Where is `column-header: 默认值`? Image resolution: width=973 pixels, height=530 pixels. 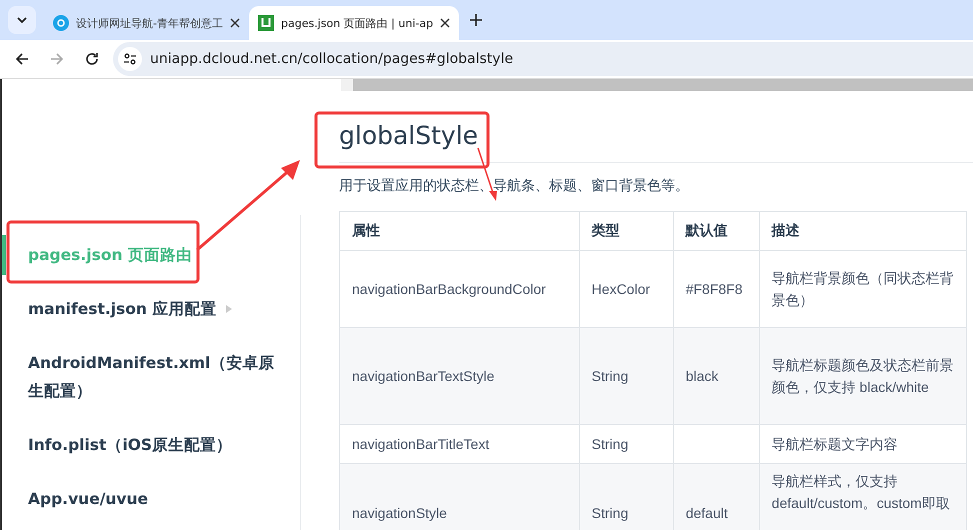 column-header: 默认值 is located at coordinates (716, 231).